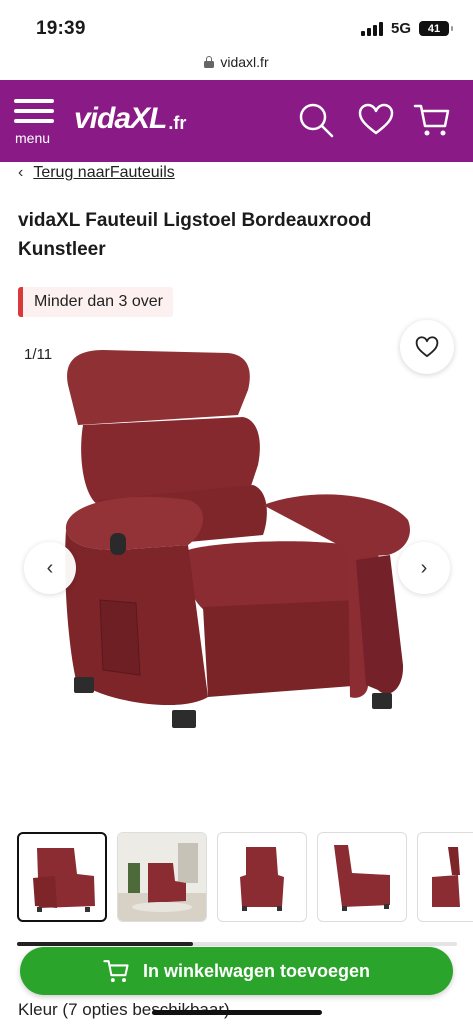 The image size is (473, 1024). What do you see at coordinates (209, 62) in the screenshot?
I see `lock-icon` at bounding box center [209, 62].